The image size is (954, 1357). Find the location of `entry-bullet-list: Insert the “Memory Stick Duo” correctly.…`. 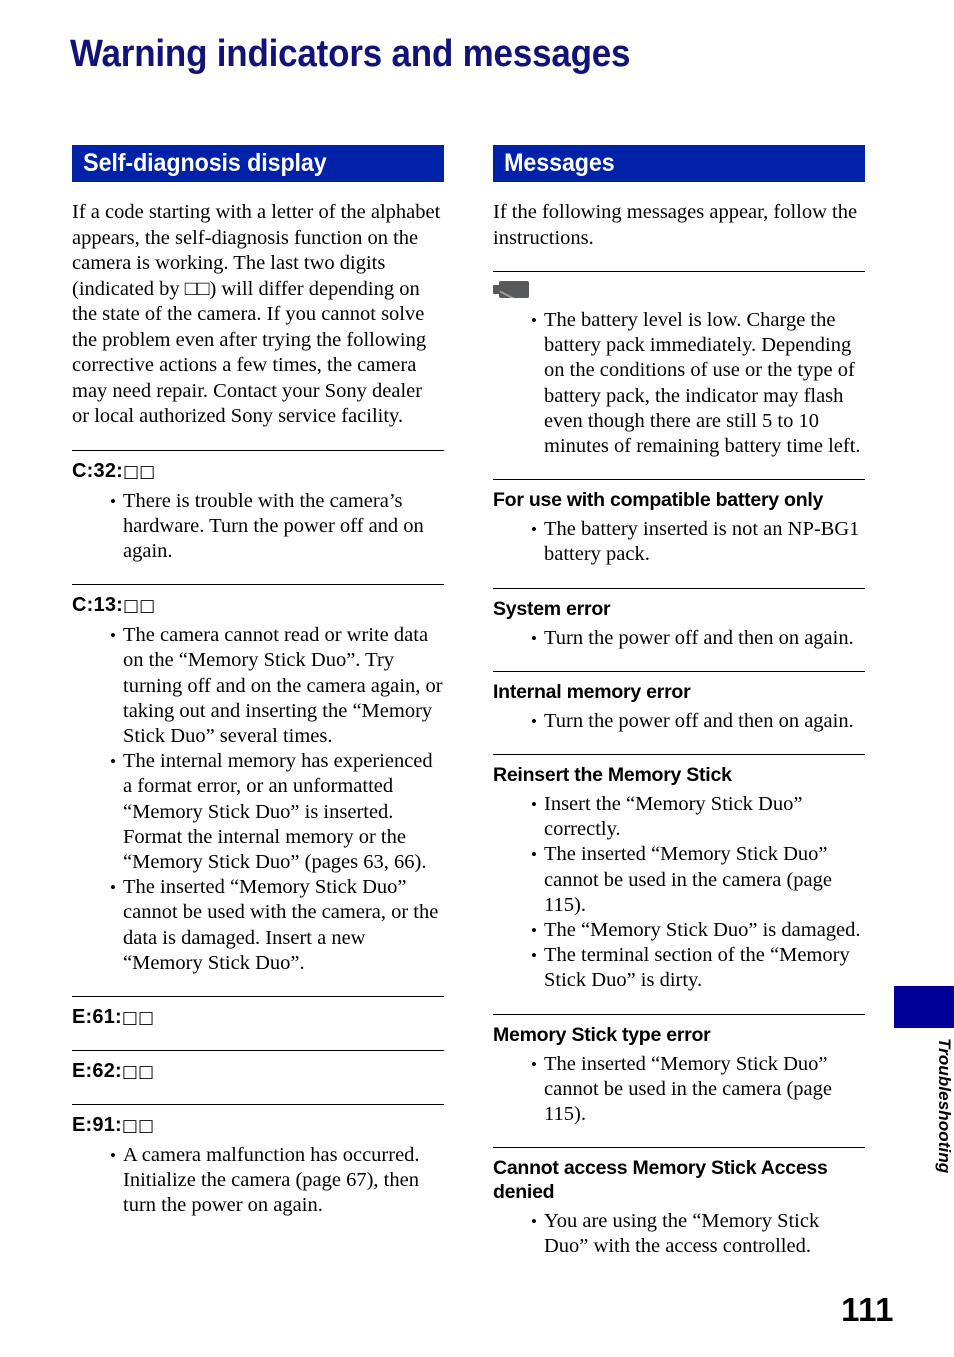

entry-bullet-list: Insert the “Memory Stick Duo” correctly.… is located at coordinates (679, 893).